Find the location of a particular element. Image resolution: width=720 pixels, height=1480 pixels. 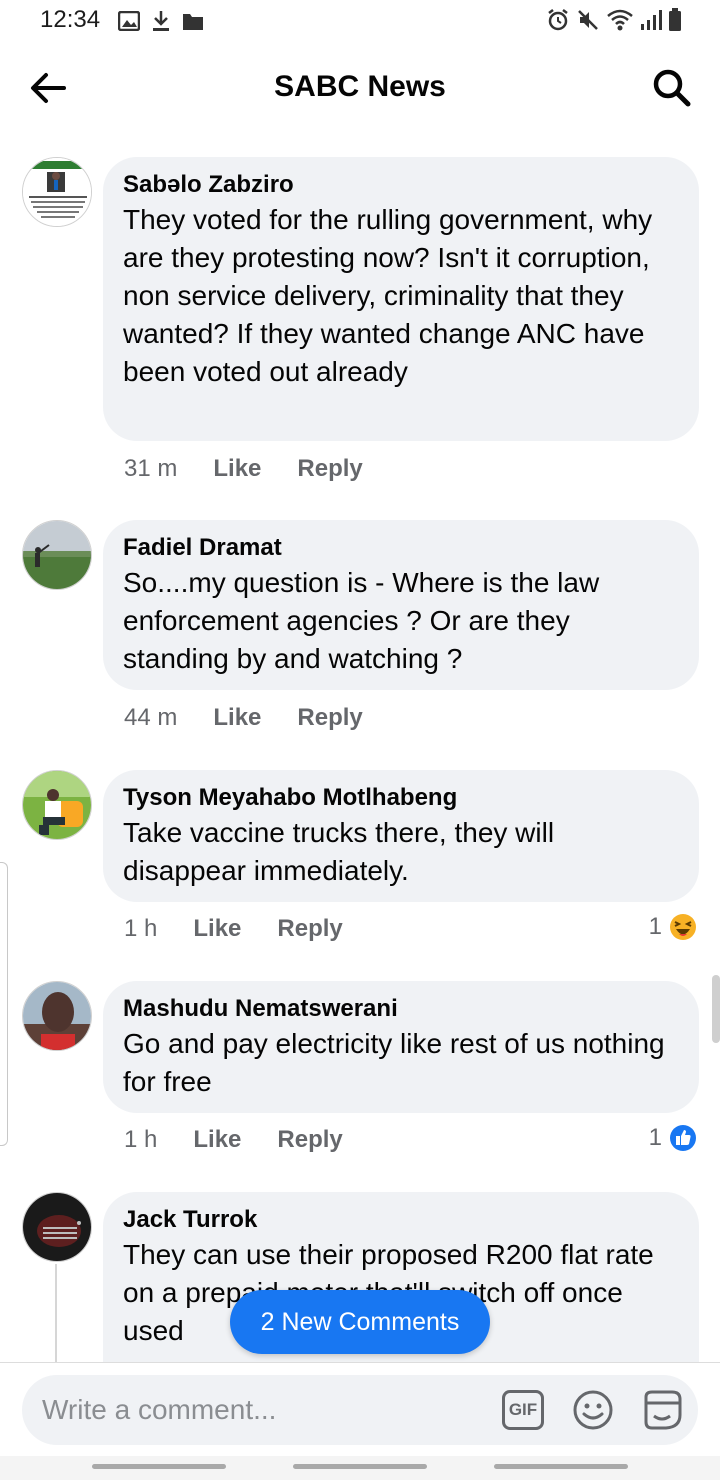

folder-icon is located at coordinates (193, 22).